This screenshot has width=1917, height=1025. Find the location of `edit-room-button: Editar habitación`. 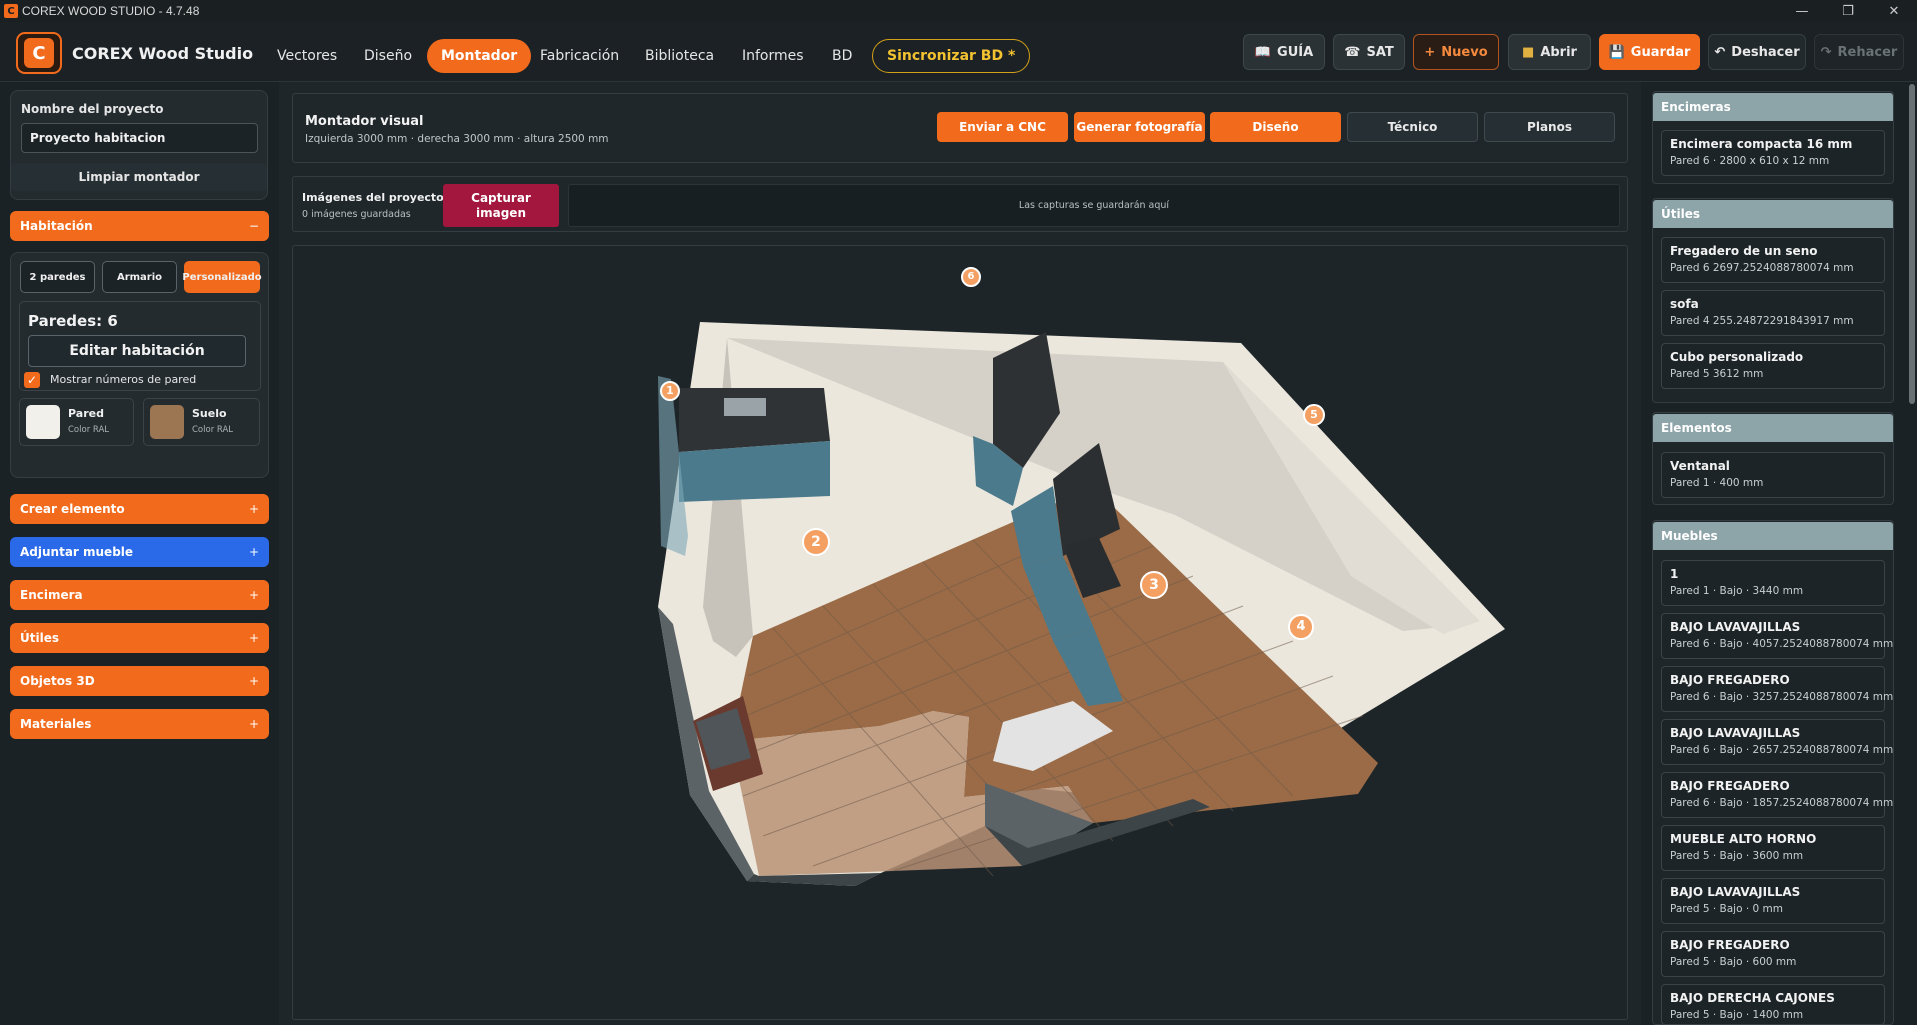

edit-room-button: Editar habitación is located at coordinates (137, 351).